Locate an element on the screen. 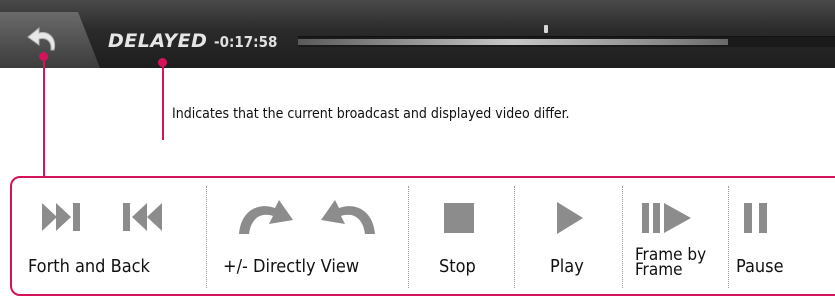  control-directly-view: +/- Directly View is located at coordinates (307, 234).